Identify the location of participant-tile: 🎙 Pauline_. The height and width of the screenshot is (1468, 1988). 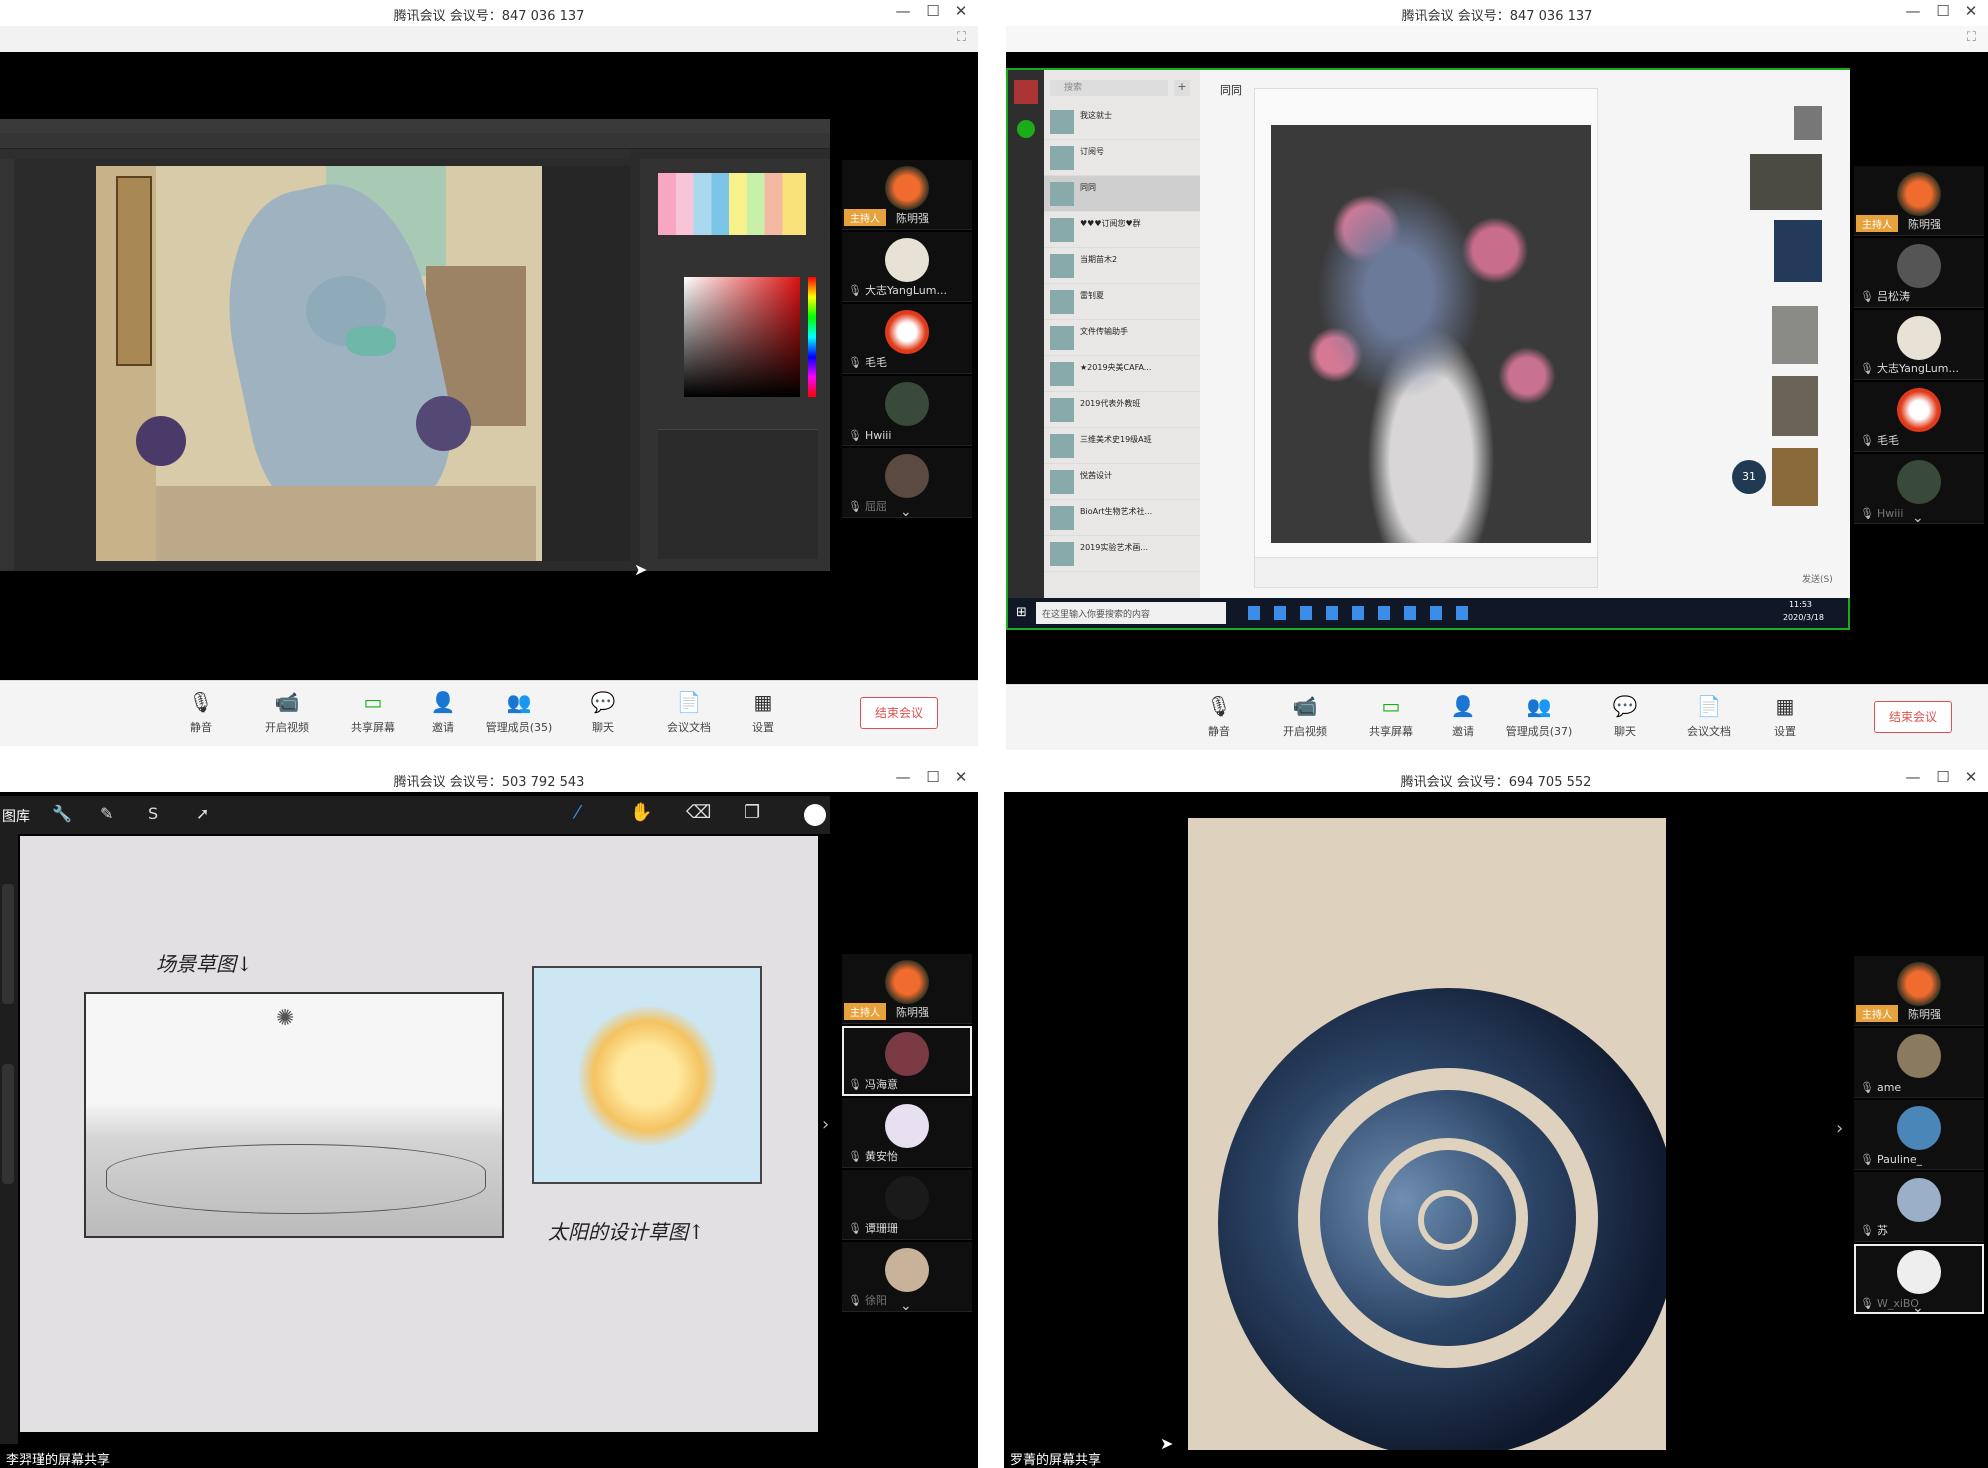
(1919, 1135).